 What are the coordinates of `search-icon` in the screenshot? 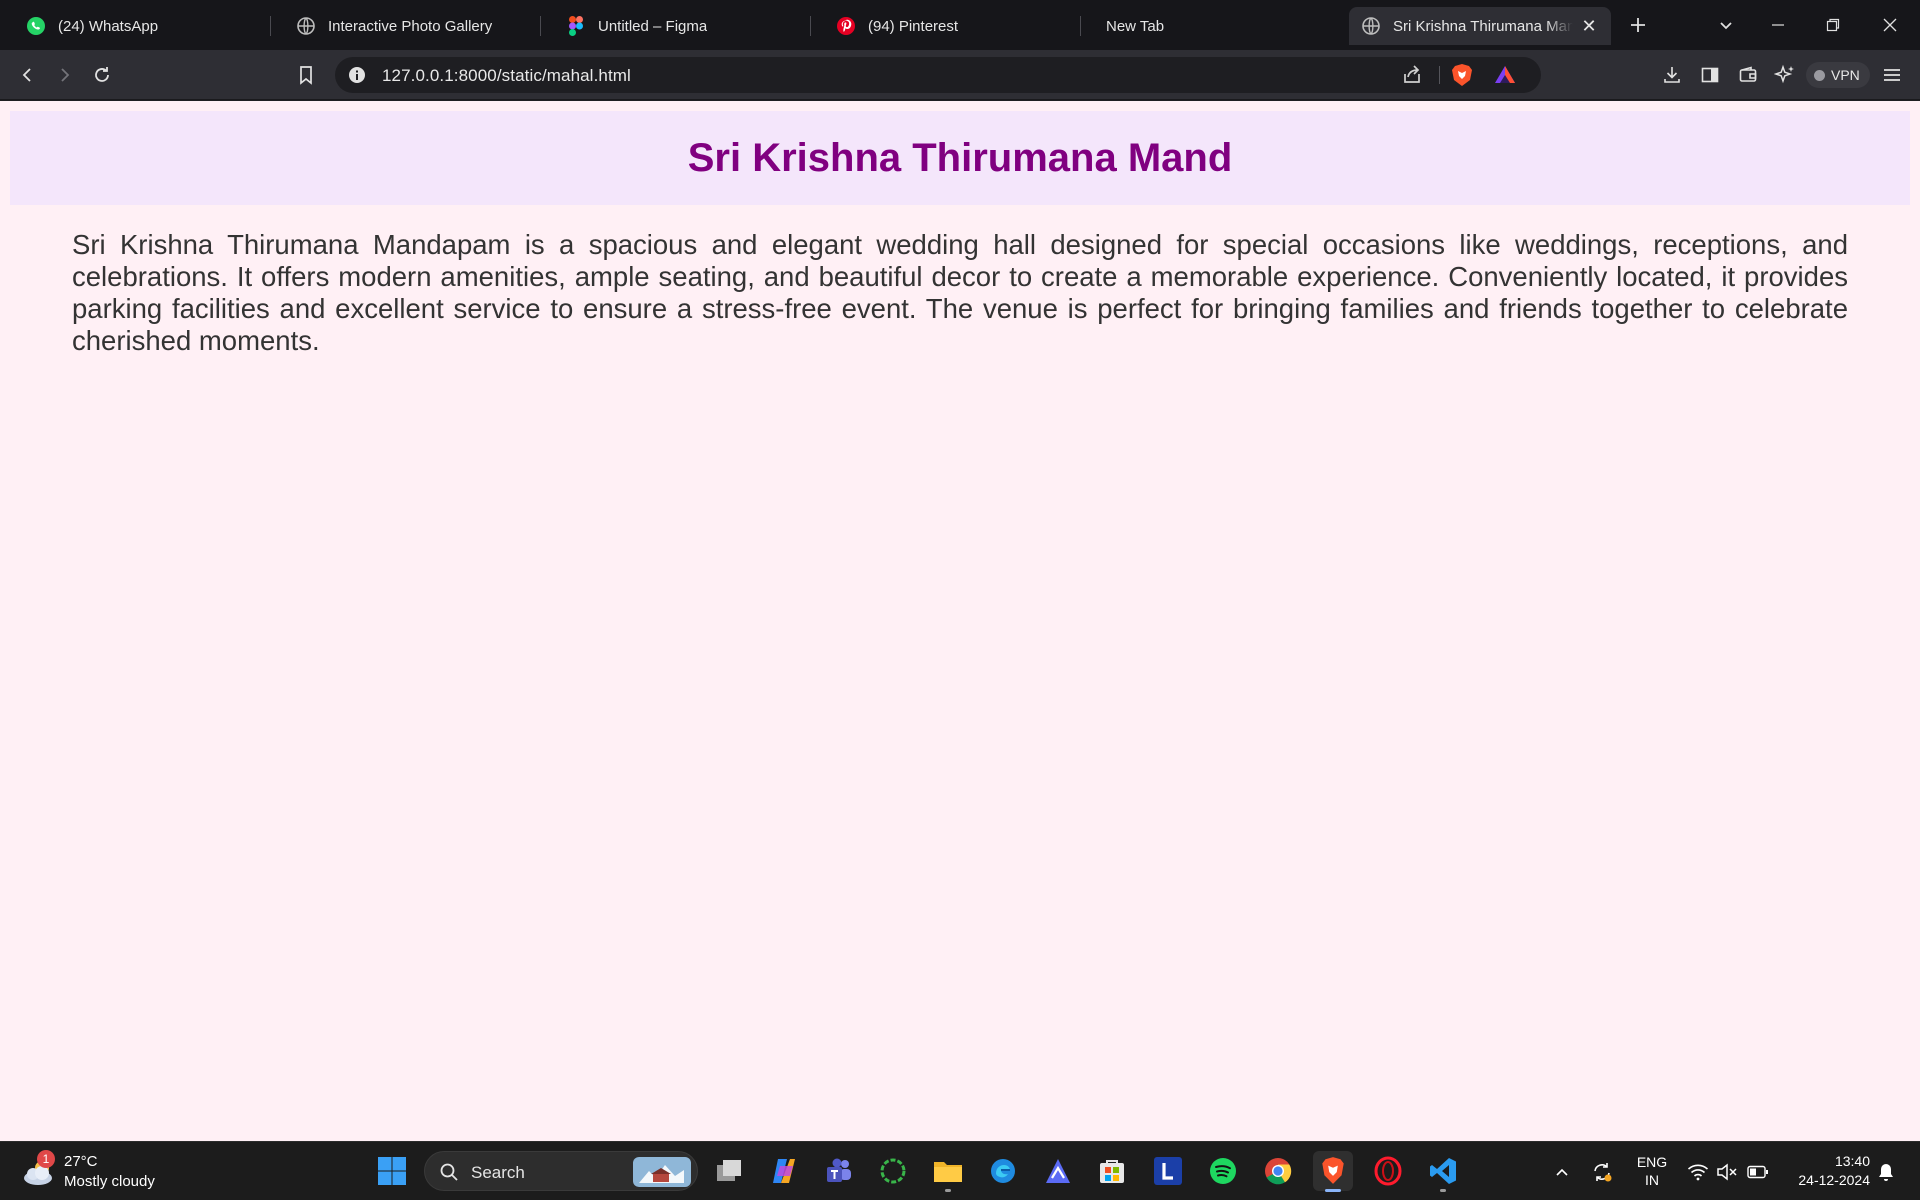 It's located at (449, 1172).